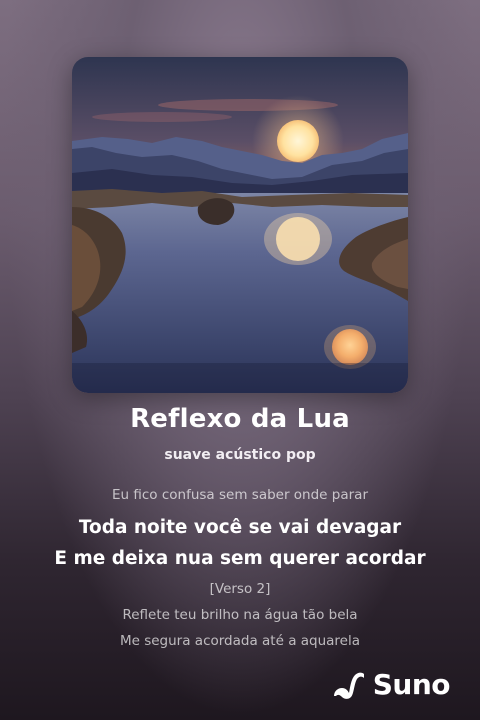 The height and width of the screenshot is (720, 480). What do you see at coordinates (411, 684) in the screenshot?
I see `brand-name: Suno` at bounding box center [411, 684].